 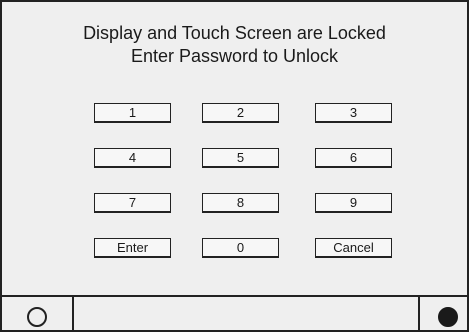 What do you see at coordinates (240, 248) in the screenshot?
I see `key-0-button: 0` at bounding box center [240, 248].